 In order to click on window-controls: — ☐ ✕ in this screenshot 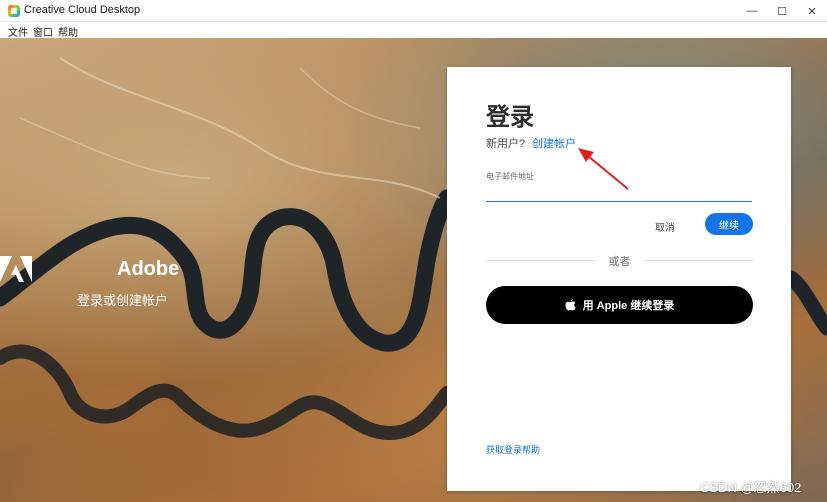, I will do `click(782, 11)`.